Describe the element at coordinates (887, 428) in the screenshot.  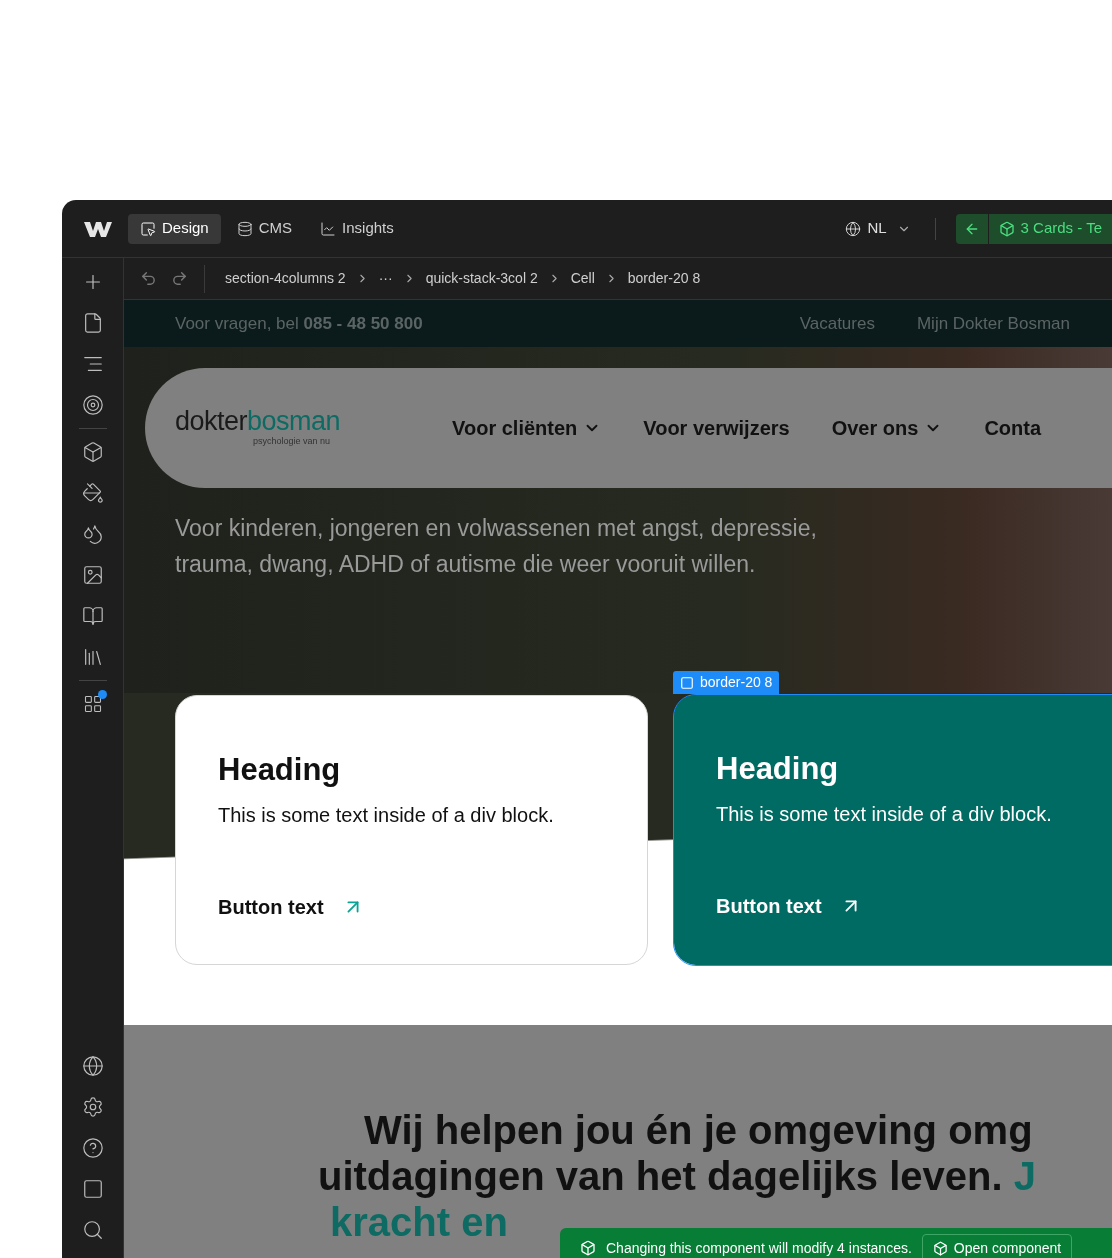
I see `nav-link: Over ons` at that location.